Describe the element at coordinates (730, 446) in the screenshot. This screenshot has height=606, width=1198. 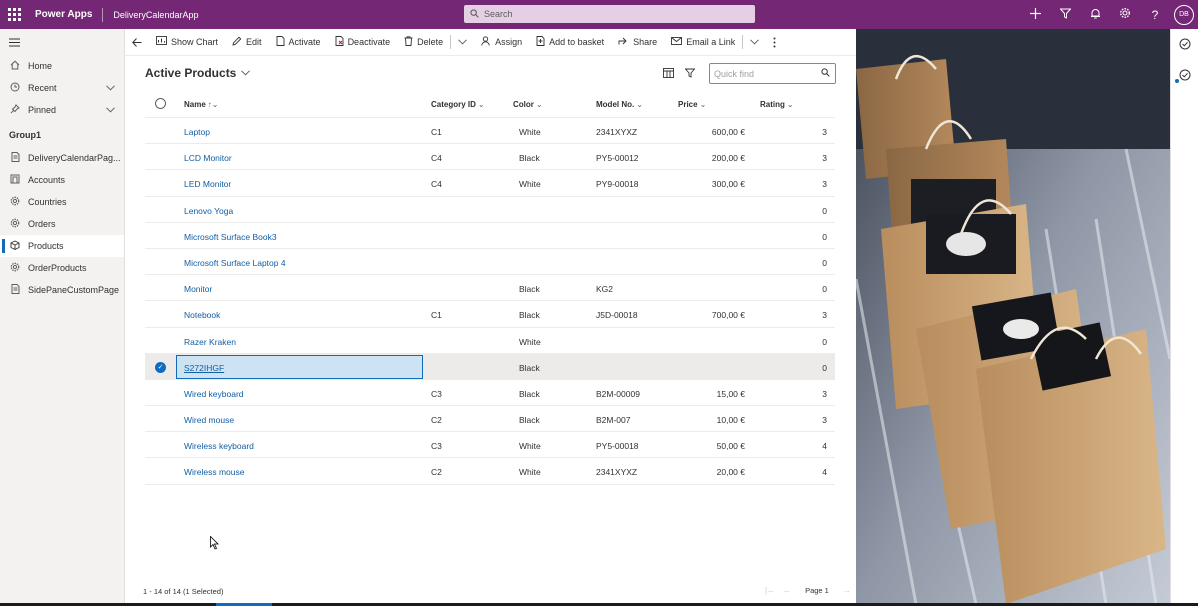
I see `price-cell: 50,00 €` at that location.